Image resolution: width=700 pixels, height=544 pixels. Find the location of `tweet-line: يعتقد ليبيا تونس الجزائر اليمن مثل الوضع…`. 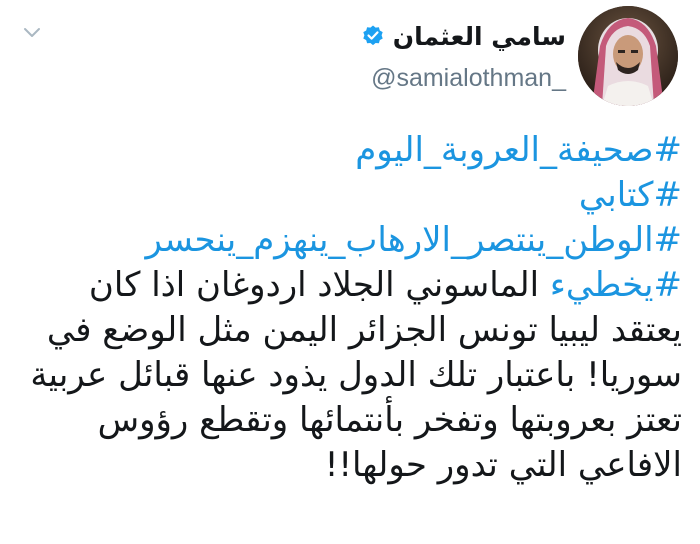

tweet-line: يعتقد ليبيا تونس الجزائر اليمن مثل الوضع… is located at coordinates (364, 330).